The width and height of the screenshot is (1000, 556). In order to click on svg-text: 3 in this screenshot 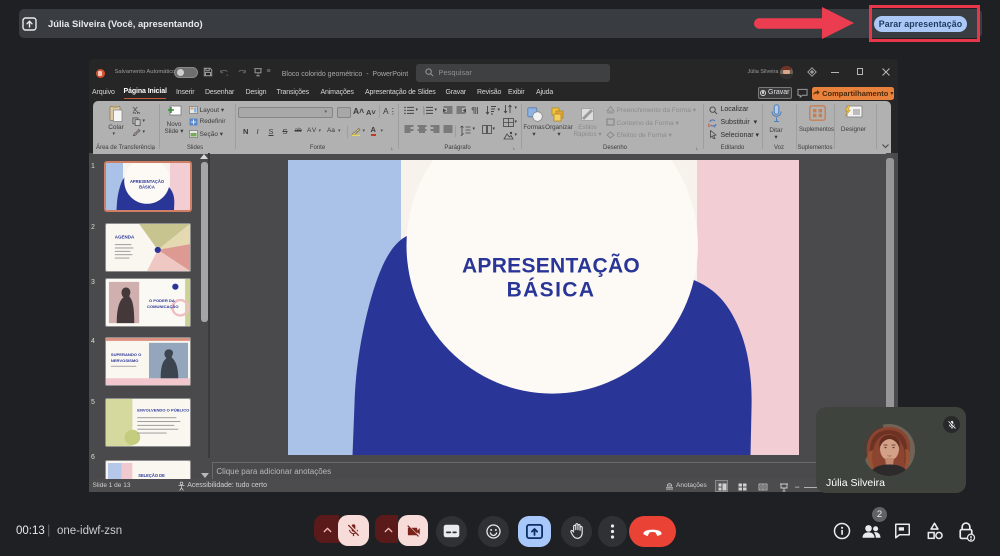, I will do `click(424, 113)`.